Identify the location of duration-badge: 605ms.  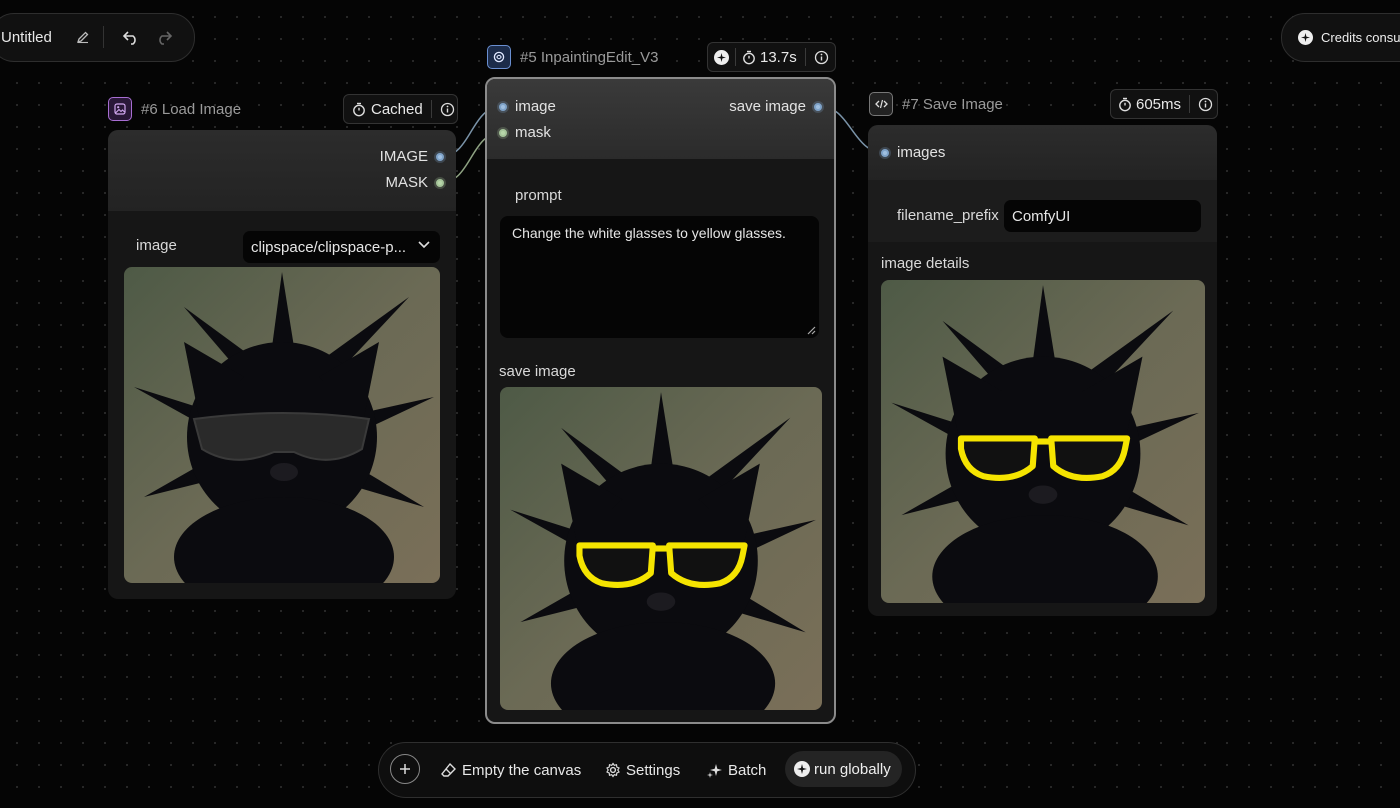
(1164, 104).